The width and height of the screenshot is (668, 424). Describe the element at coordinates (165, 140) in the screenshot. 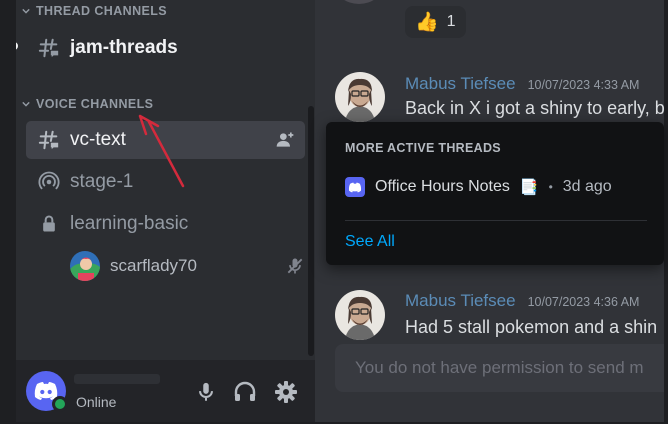

I see `channel-vc-text: vc-text` at that location.